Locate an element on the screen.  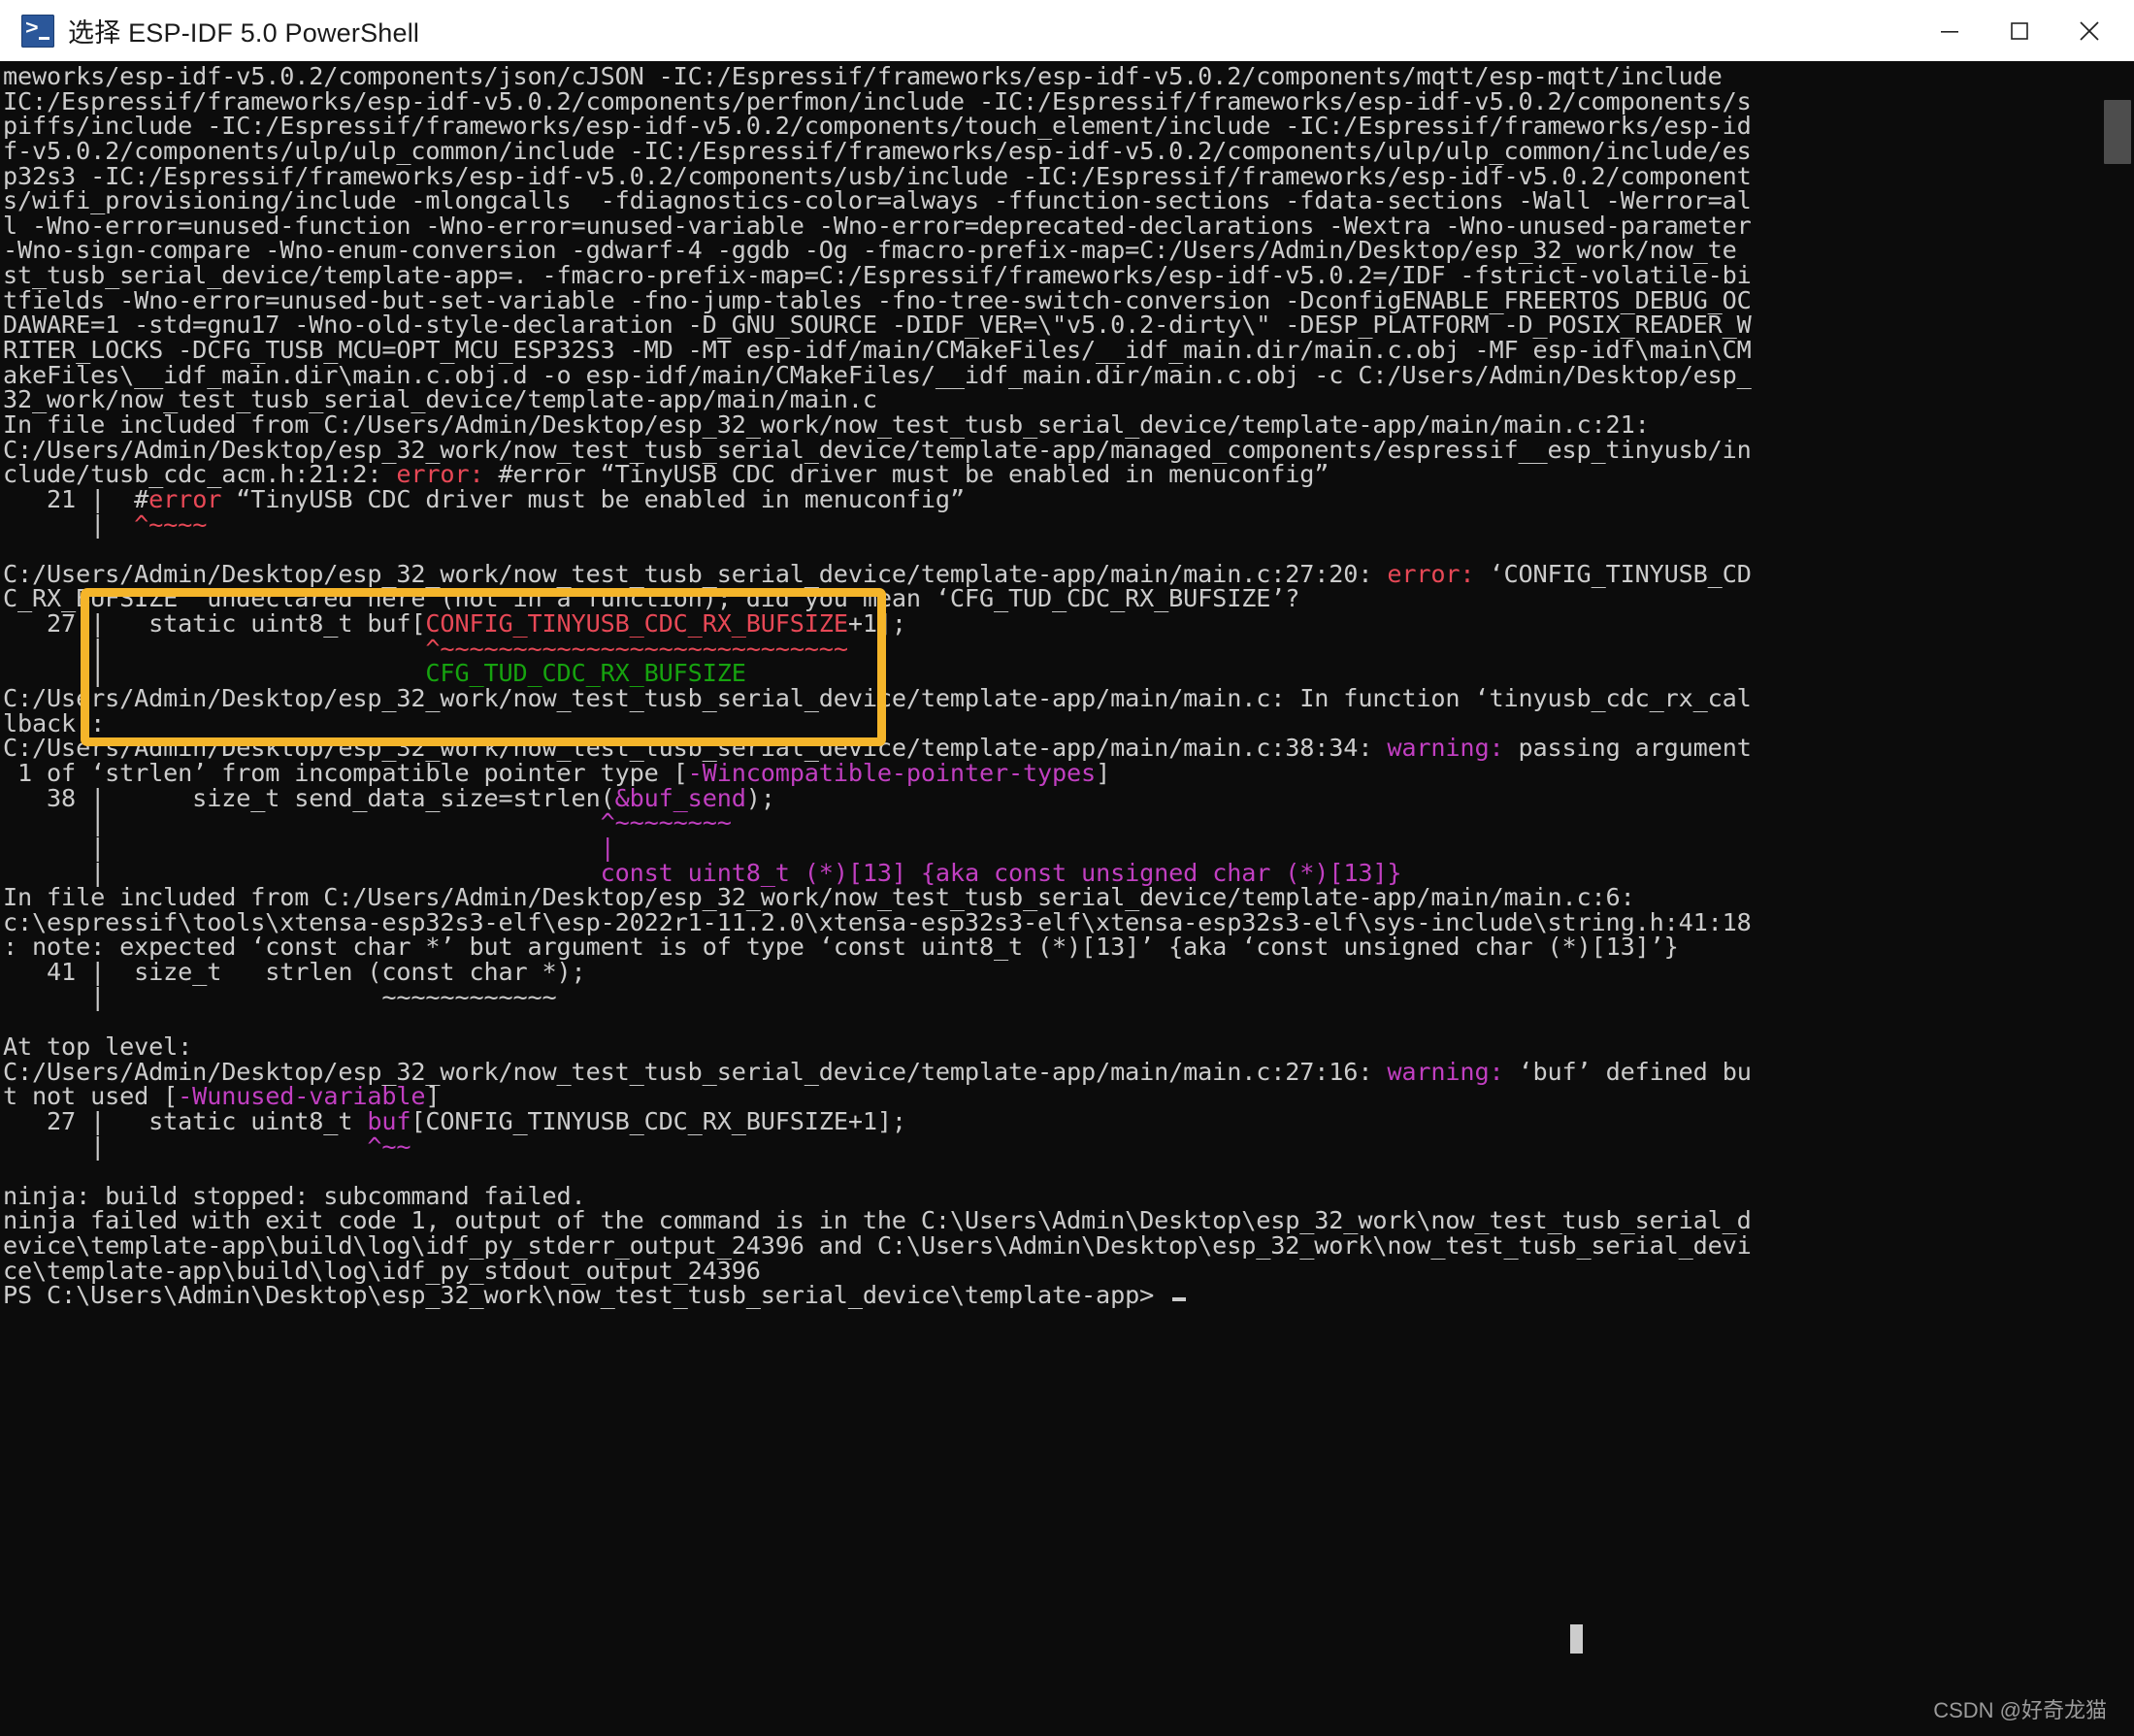
console-text-run: ^~~~~ is located at coordinates (171, 524).